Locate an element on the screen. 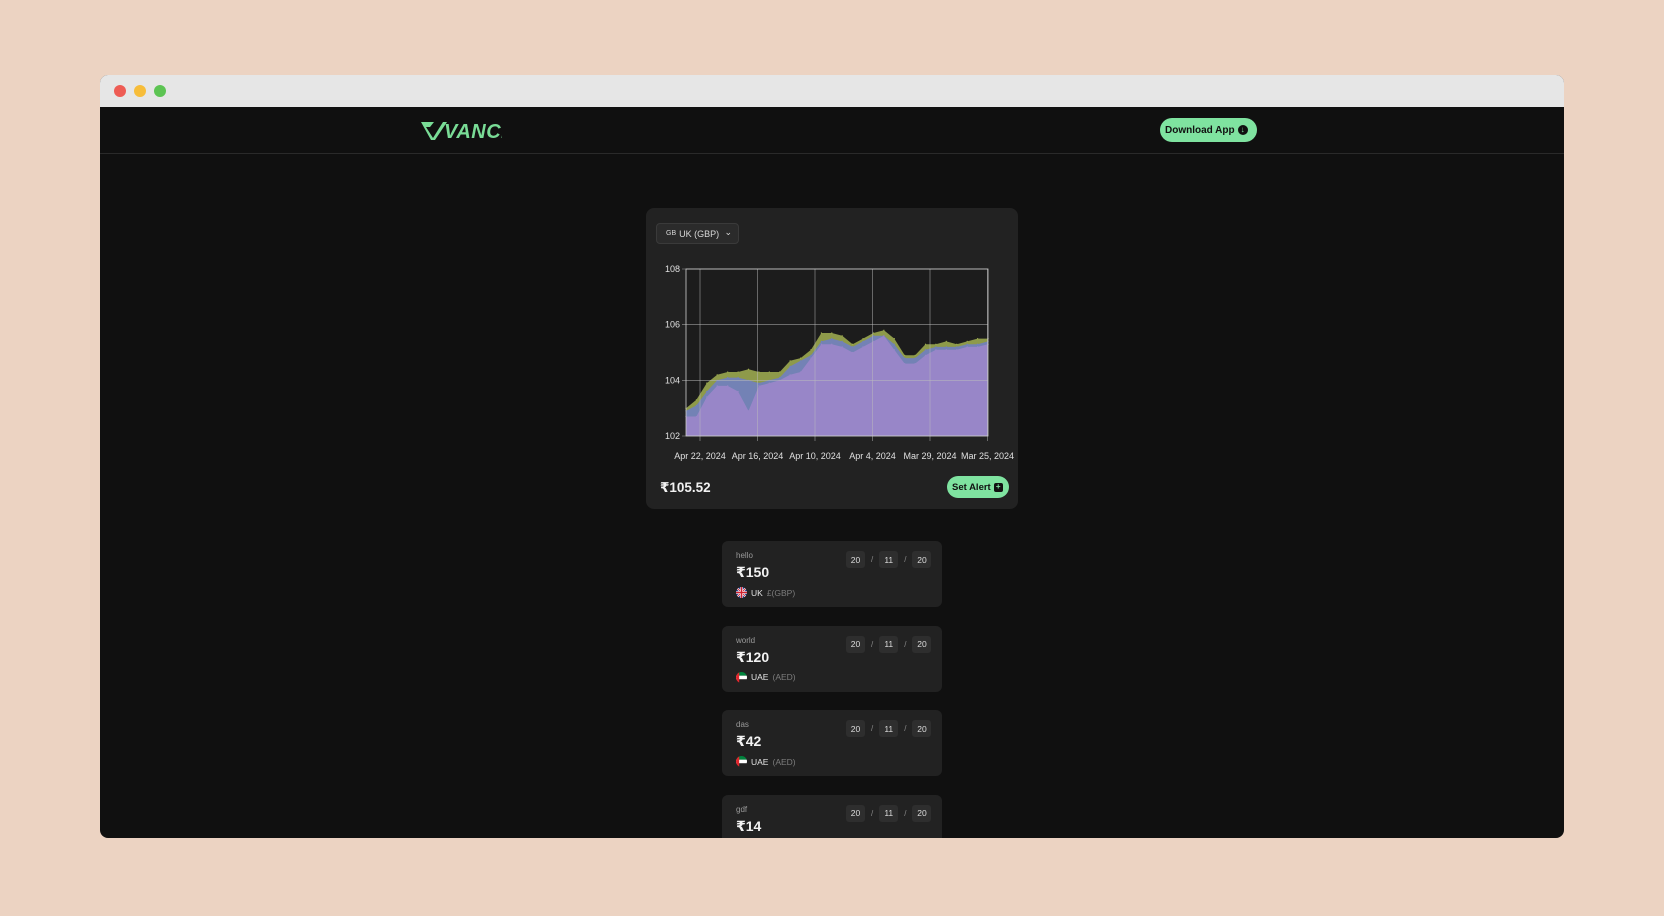 The image size is (1664, 916). alert-currency-code: £(GBP) is located at coordinates (781, 592).